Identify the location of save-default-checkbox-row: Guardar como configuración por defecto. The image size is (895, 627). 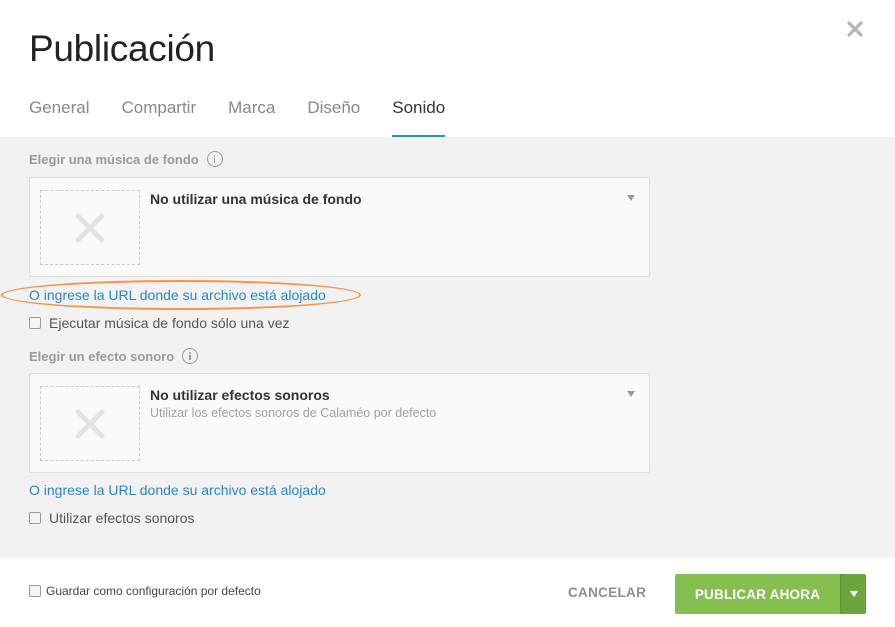
(145, 591).